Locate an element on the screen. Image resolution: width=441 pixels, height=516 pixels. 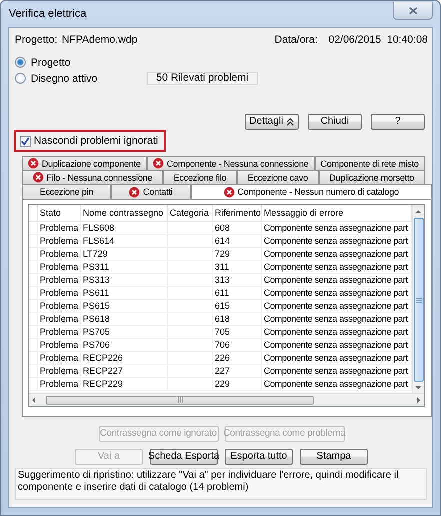
project-label: Progetto: is located at coordinates (37, 40).